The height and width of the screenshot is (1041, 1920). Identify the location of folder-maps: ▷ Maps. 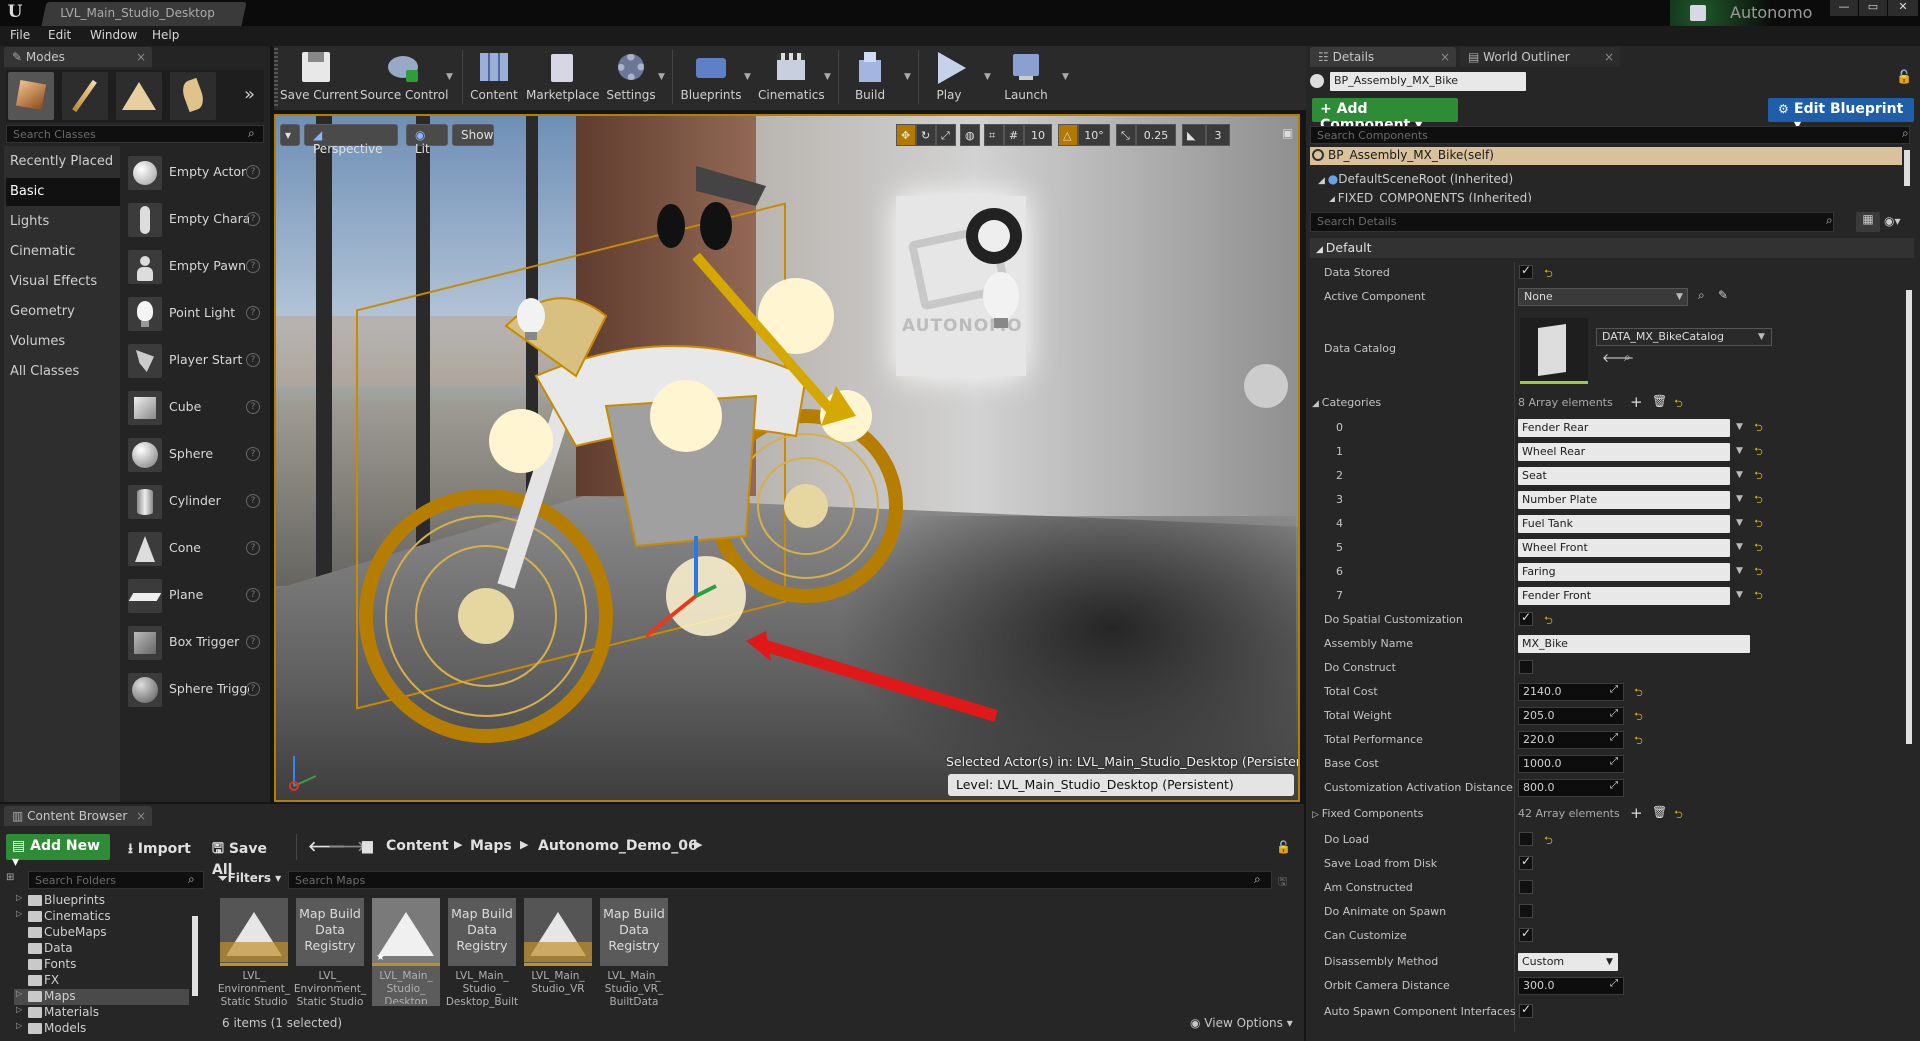
(101, 997).